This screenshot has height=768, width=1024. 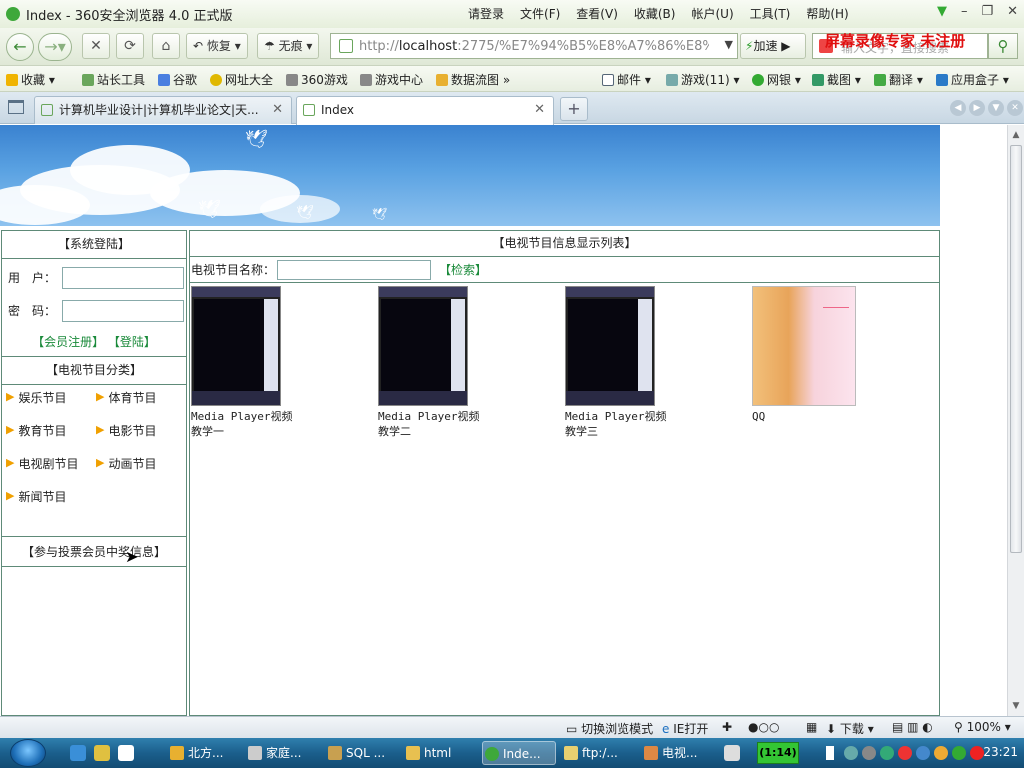 I want to click on username-input, so click(x=123, y=277).